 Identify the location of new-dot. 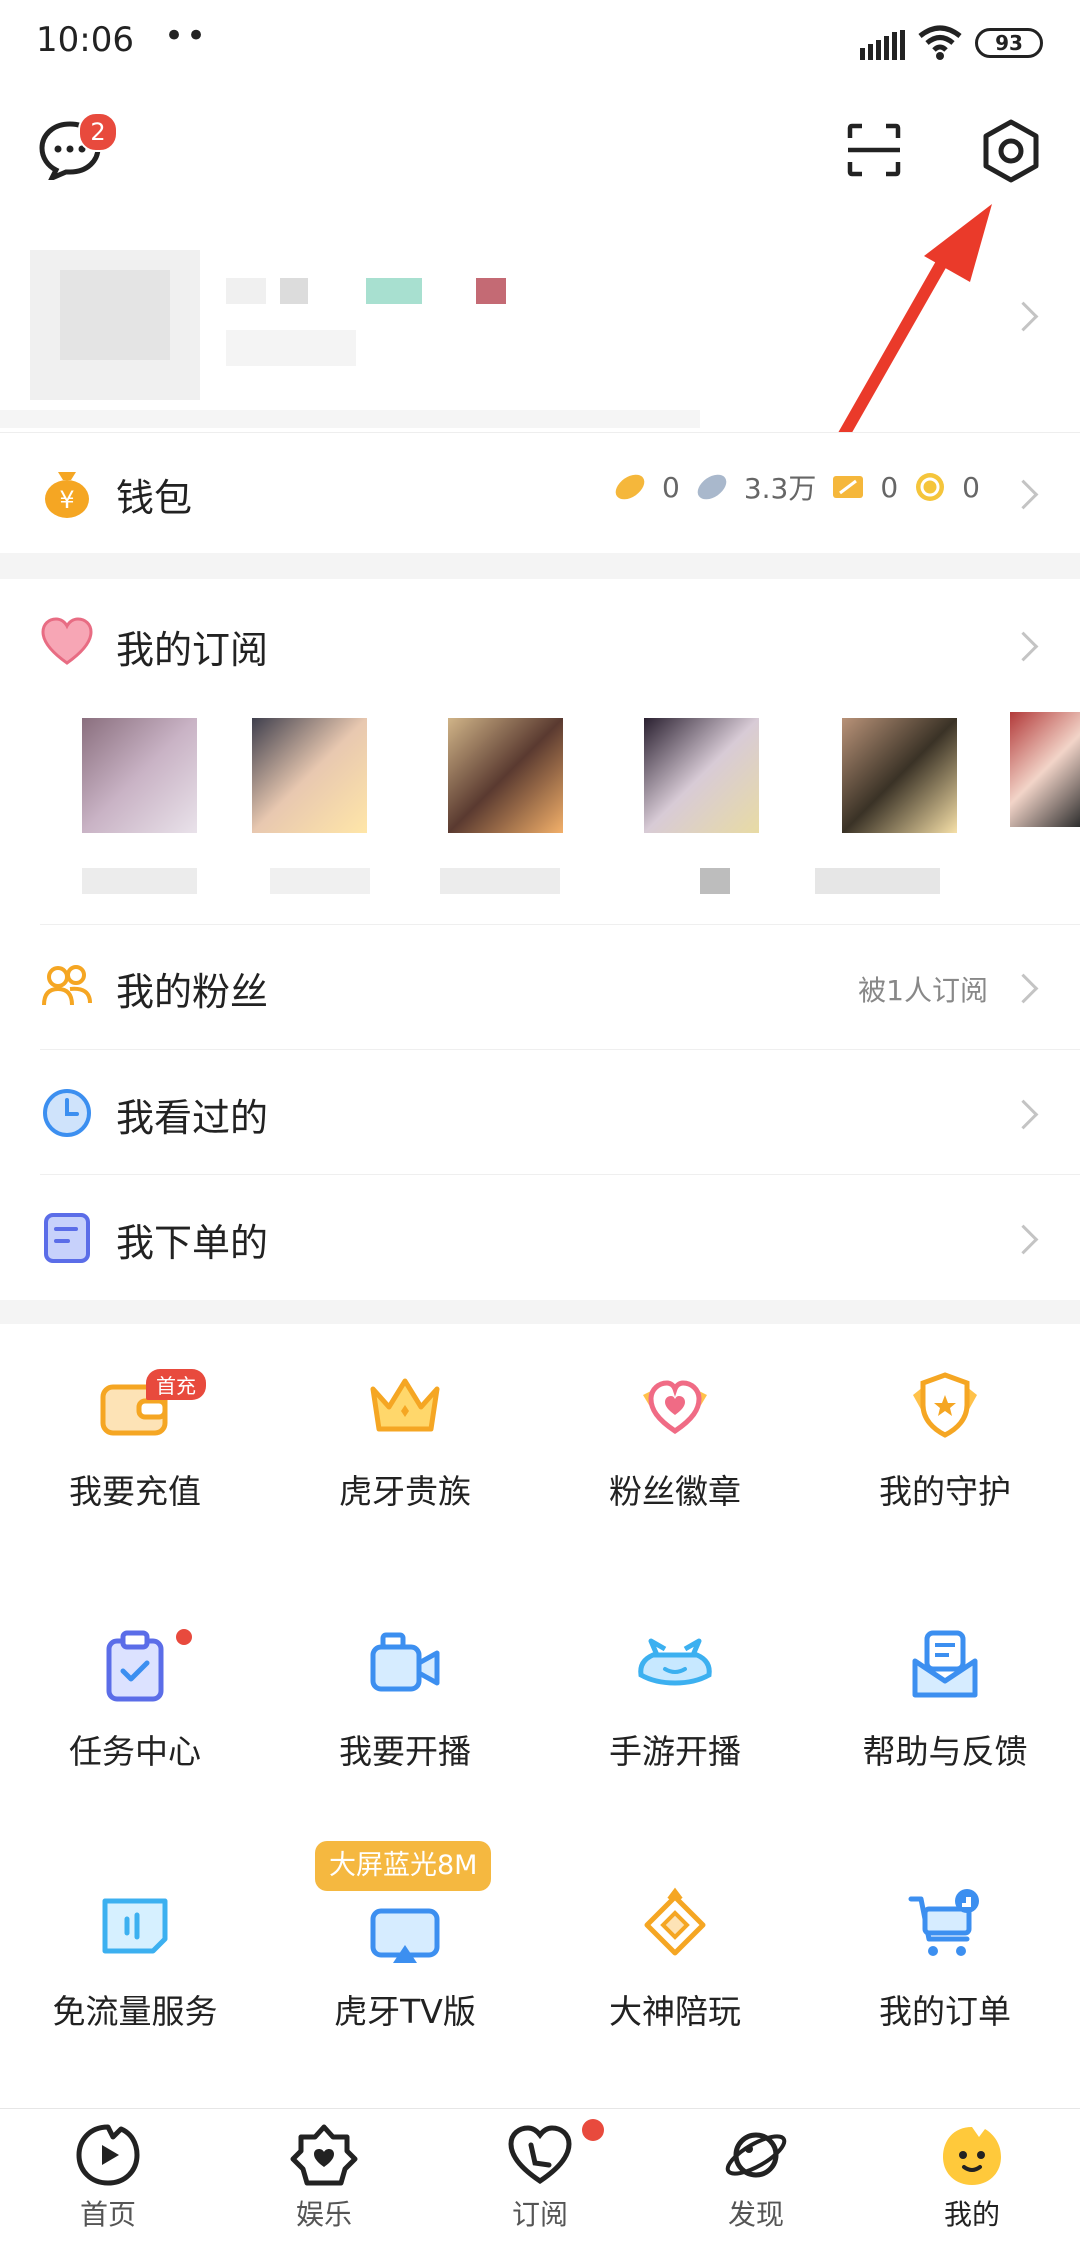
(184, 1637).